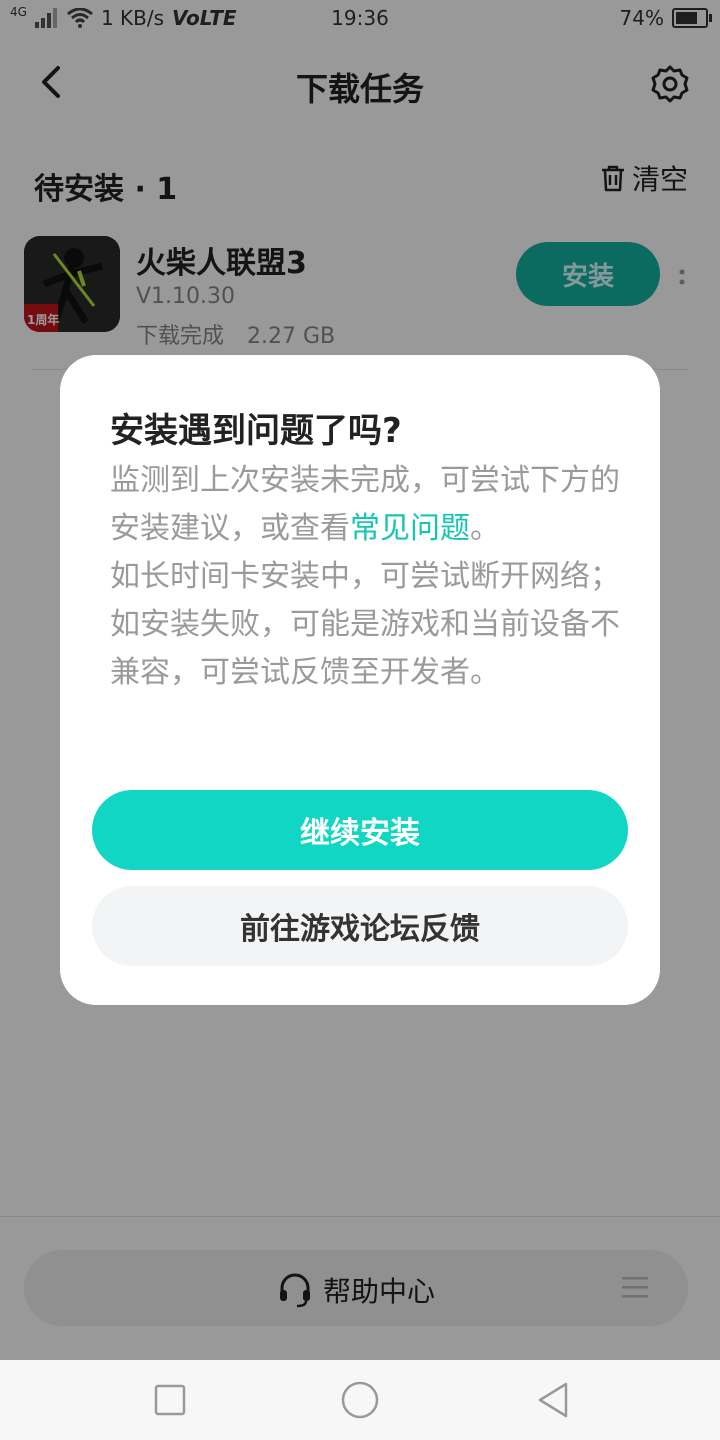 This screenshot has height=1440, width=720. Describe the element at coordinates (554, 1400) in the screenshot. I see `back-triangle-icon` at that location.